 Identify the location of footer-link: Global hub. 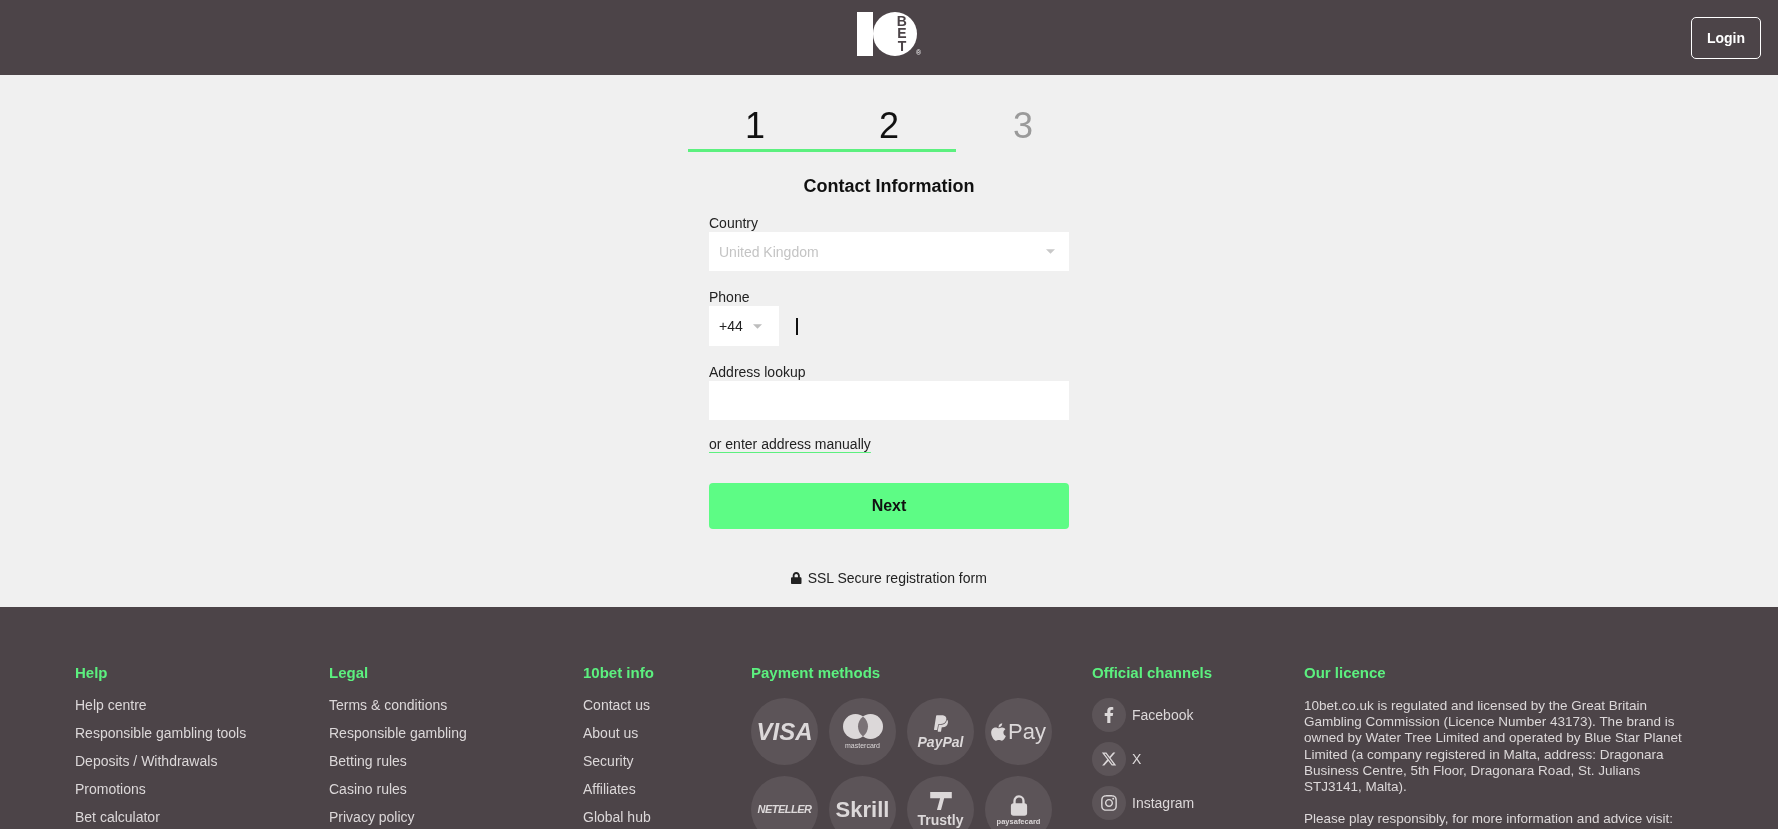
(667, 817).